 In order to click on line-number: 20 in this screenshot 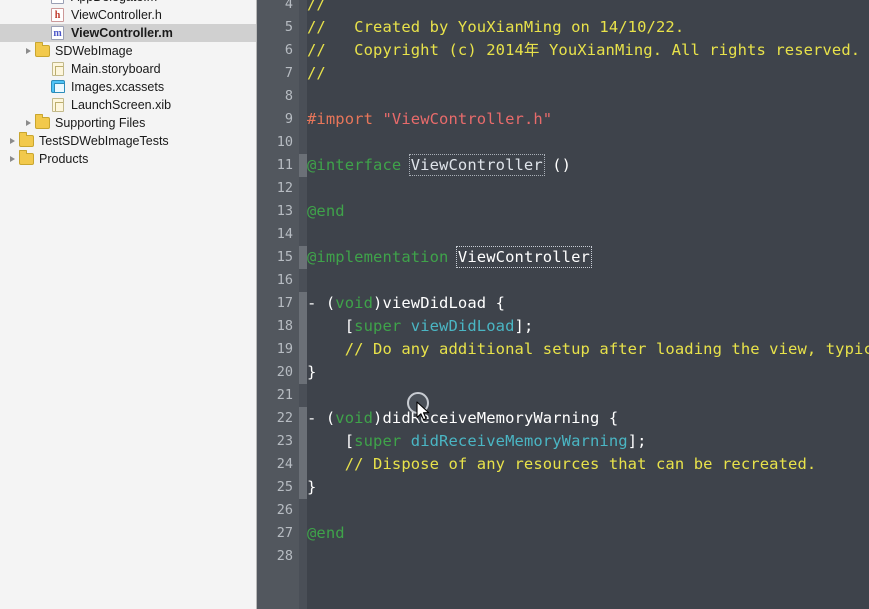, I will do `click(284, 372)`.